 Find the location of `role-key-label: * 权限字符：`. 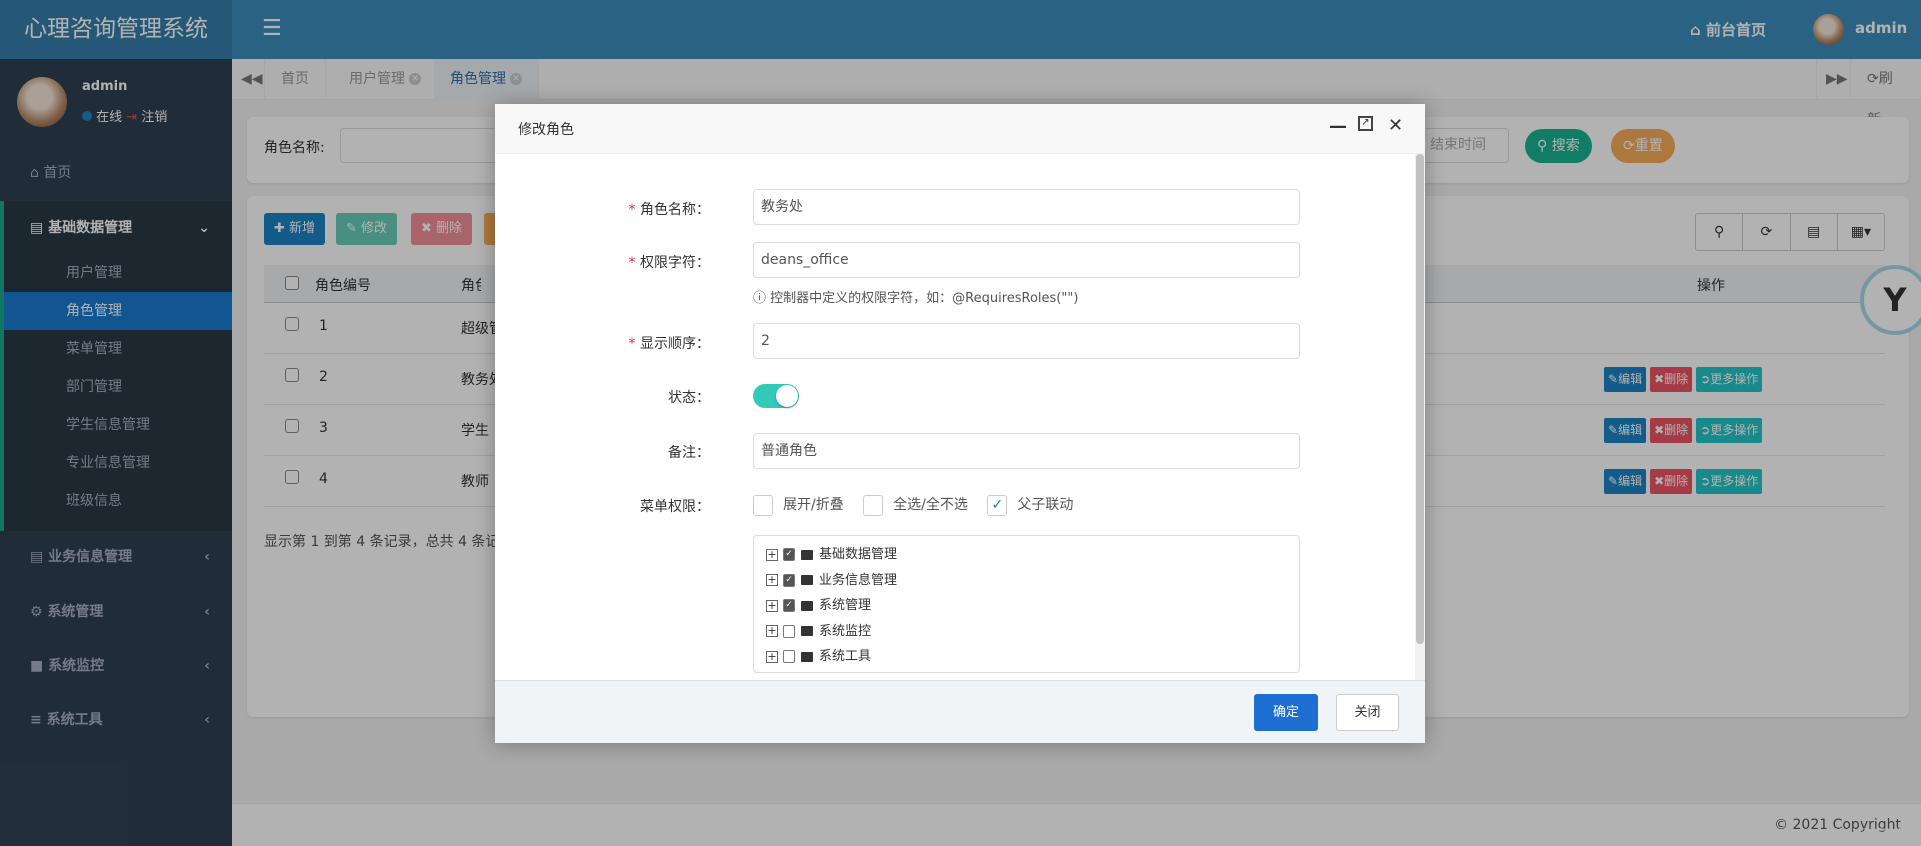

role-key-label: * 权限字符： is located at coordinates (669, 263).